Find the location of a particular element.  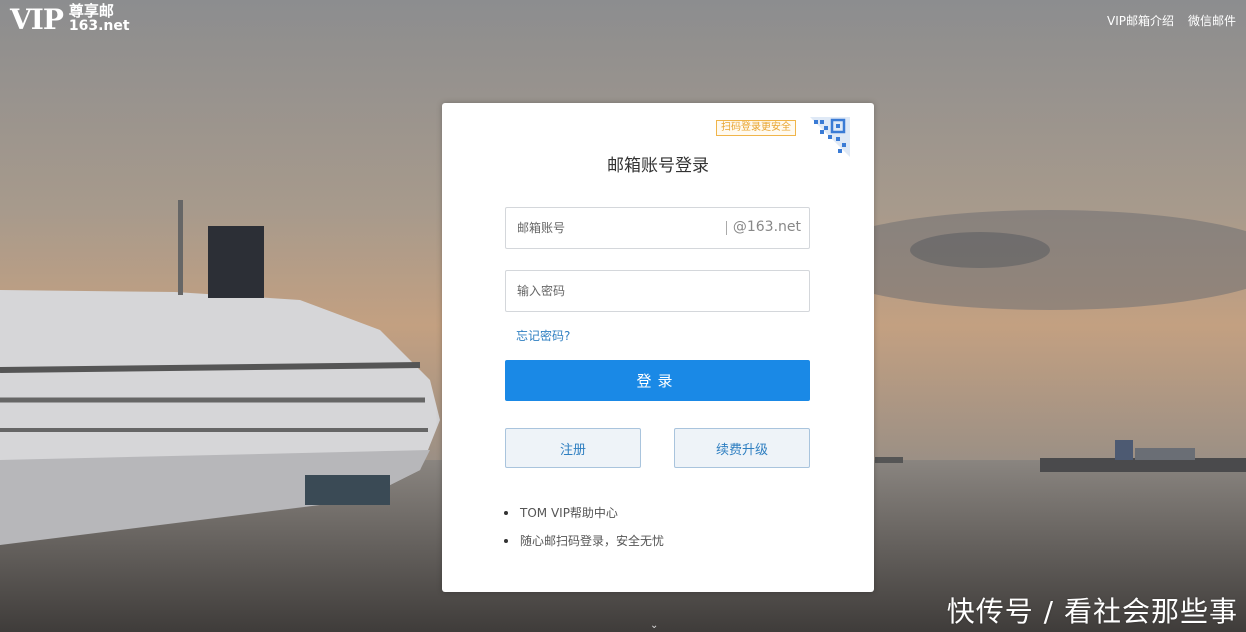

login-button: 登录 is located at coordinates (657, 380).